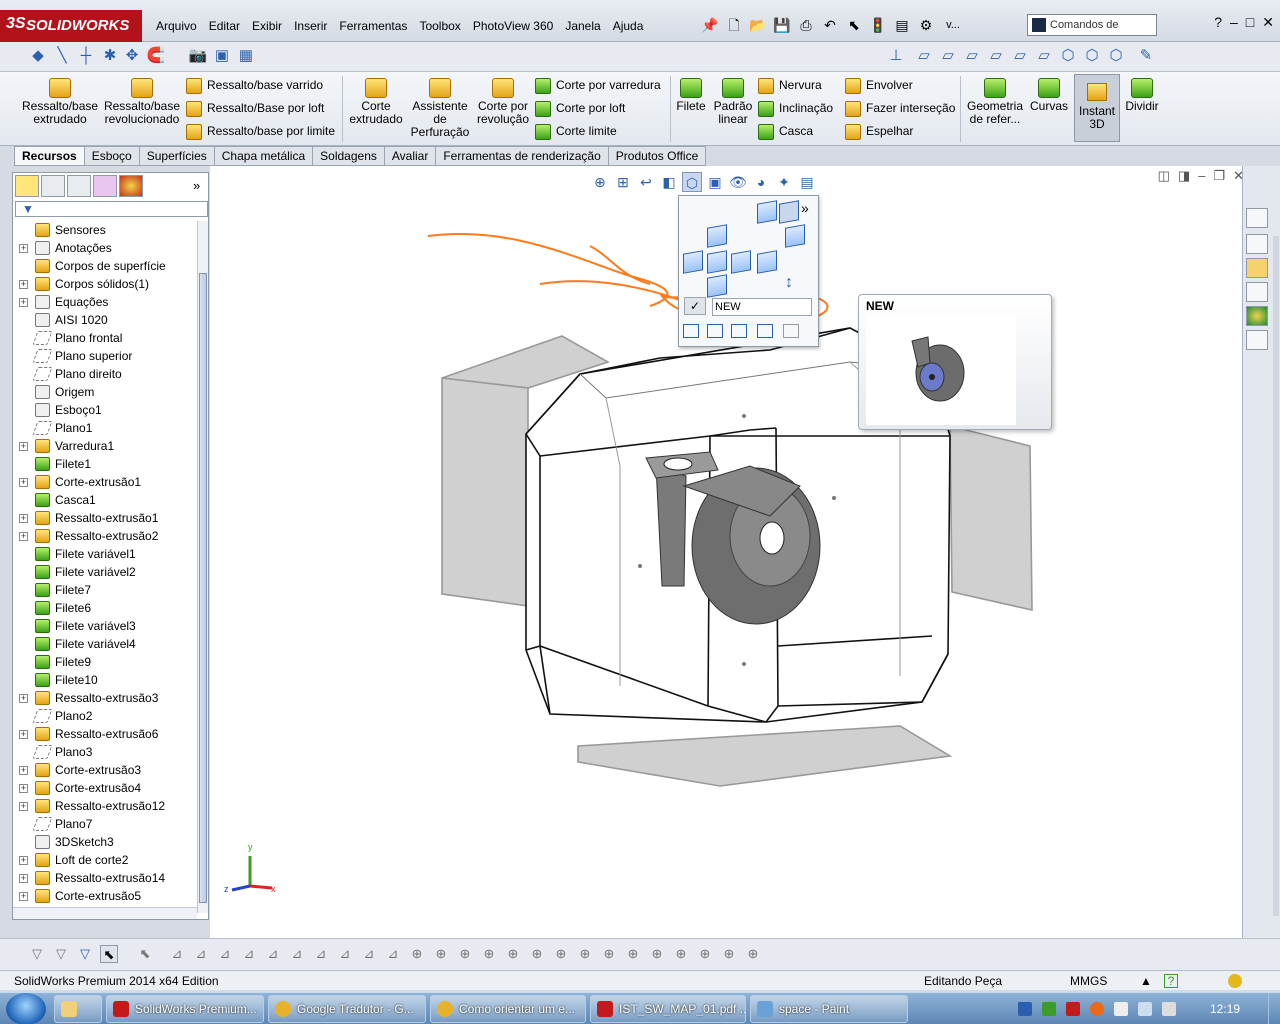  Describe the element at coordinates (105, 266) in the screenshot. I see `tree-item: Corpos de superfície` at that location.